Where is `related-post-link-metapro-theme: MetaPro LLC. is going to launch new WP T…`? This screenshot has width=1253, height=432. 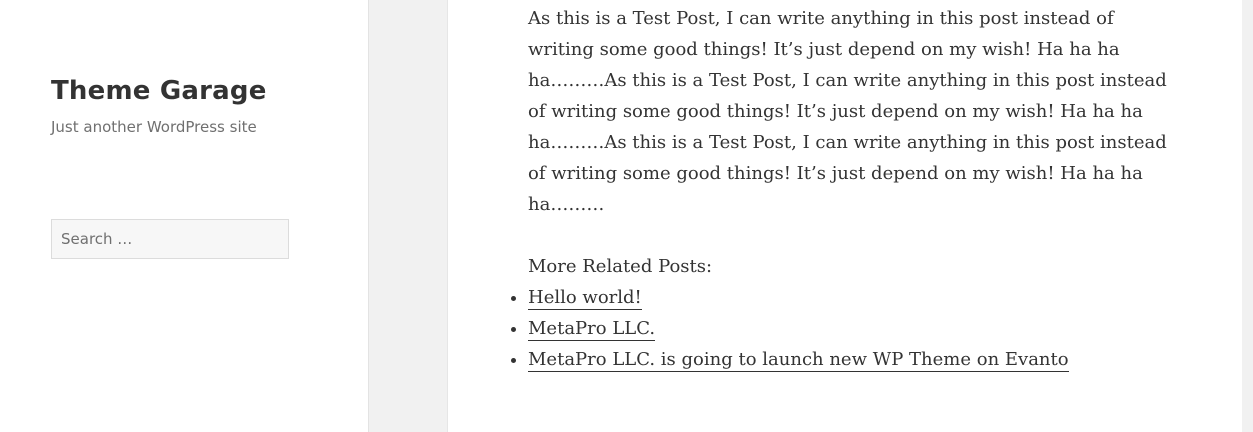 related-post-link-metapro-theme: MetaPro LLC. is going to launch new WP T… is located at coordinates (798, 360).